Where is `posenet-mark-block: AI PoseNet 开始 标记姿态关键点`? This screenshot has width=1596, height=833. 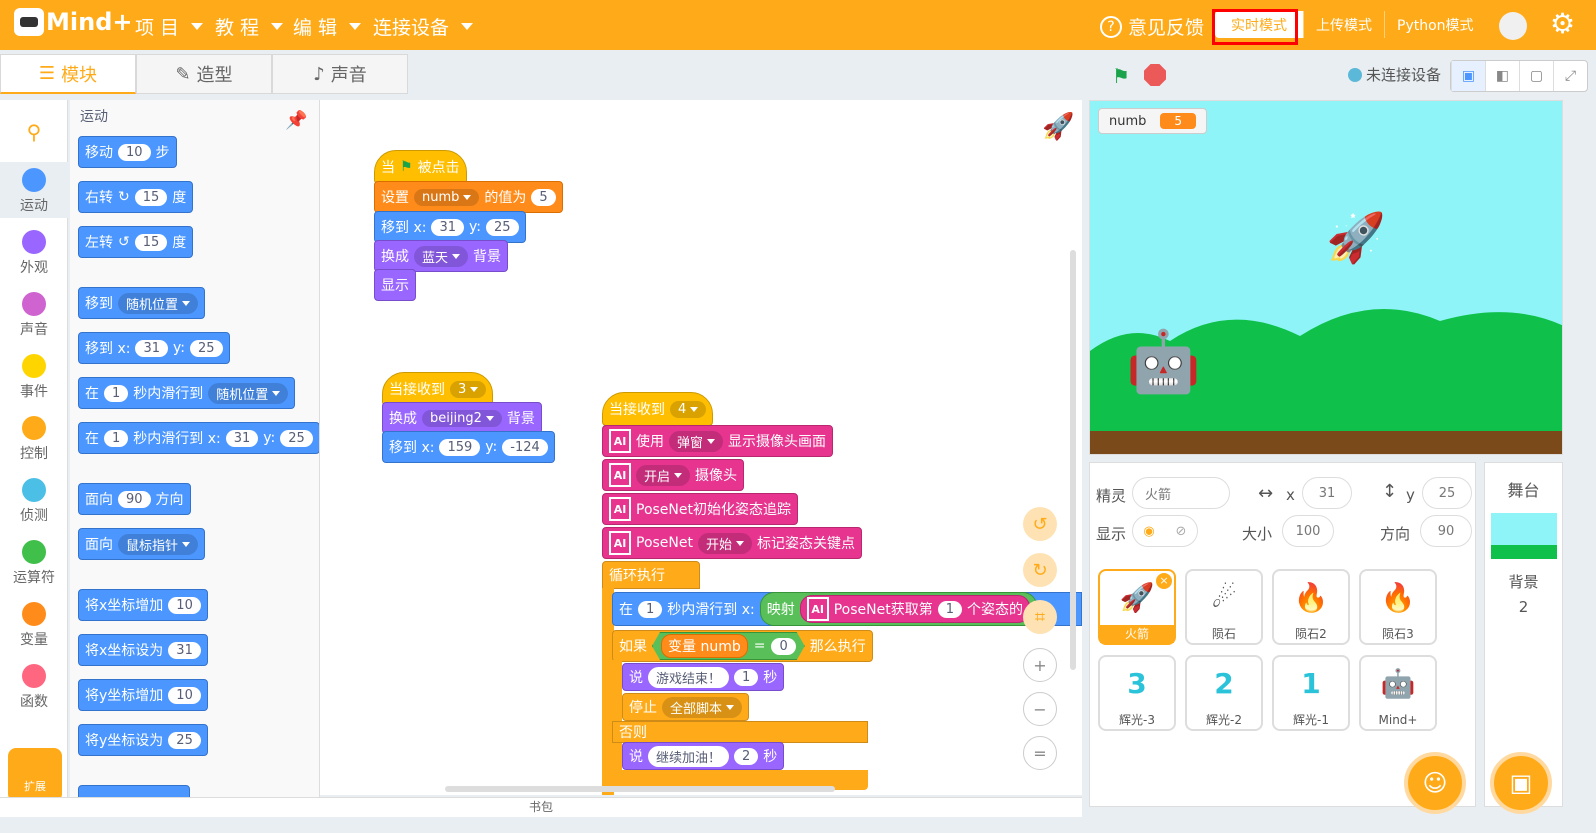 posenet-mark-block: AI PoseNet 开始 标记姿态关键点 is located at coordinates (732, 543).